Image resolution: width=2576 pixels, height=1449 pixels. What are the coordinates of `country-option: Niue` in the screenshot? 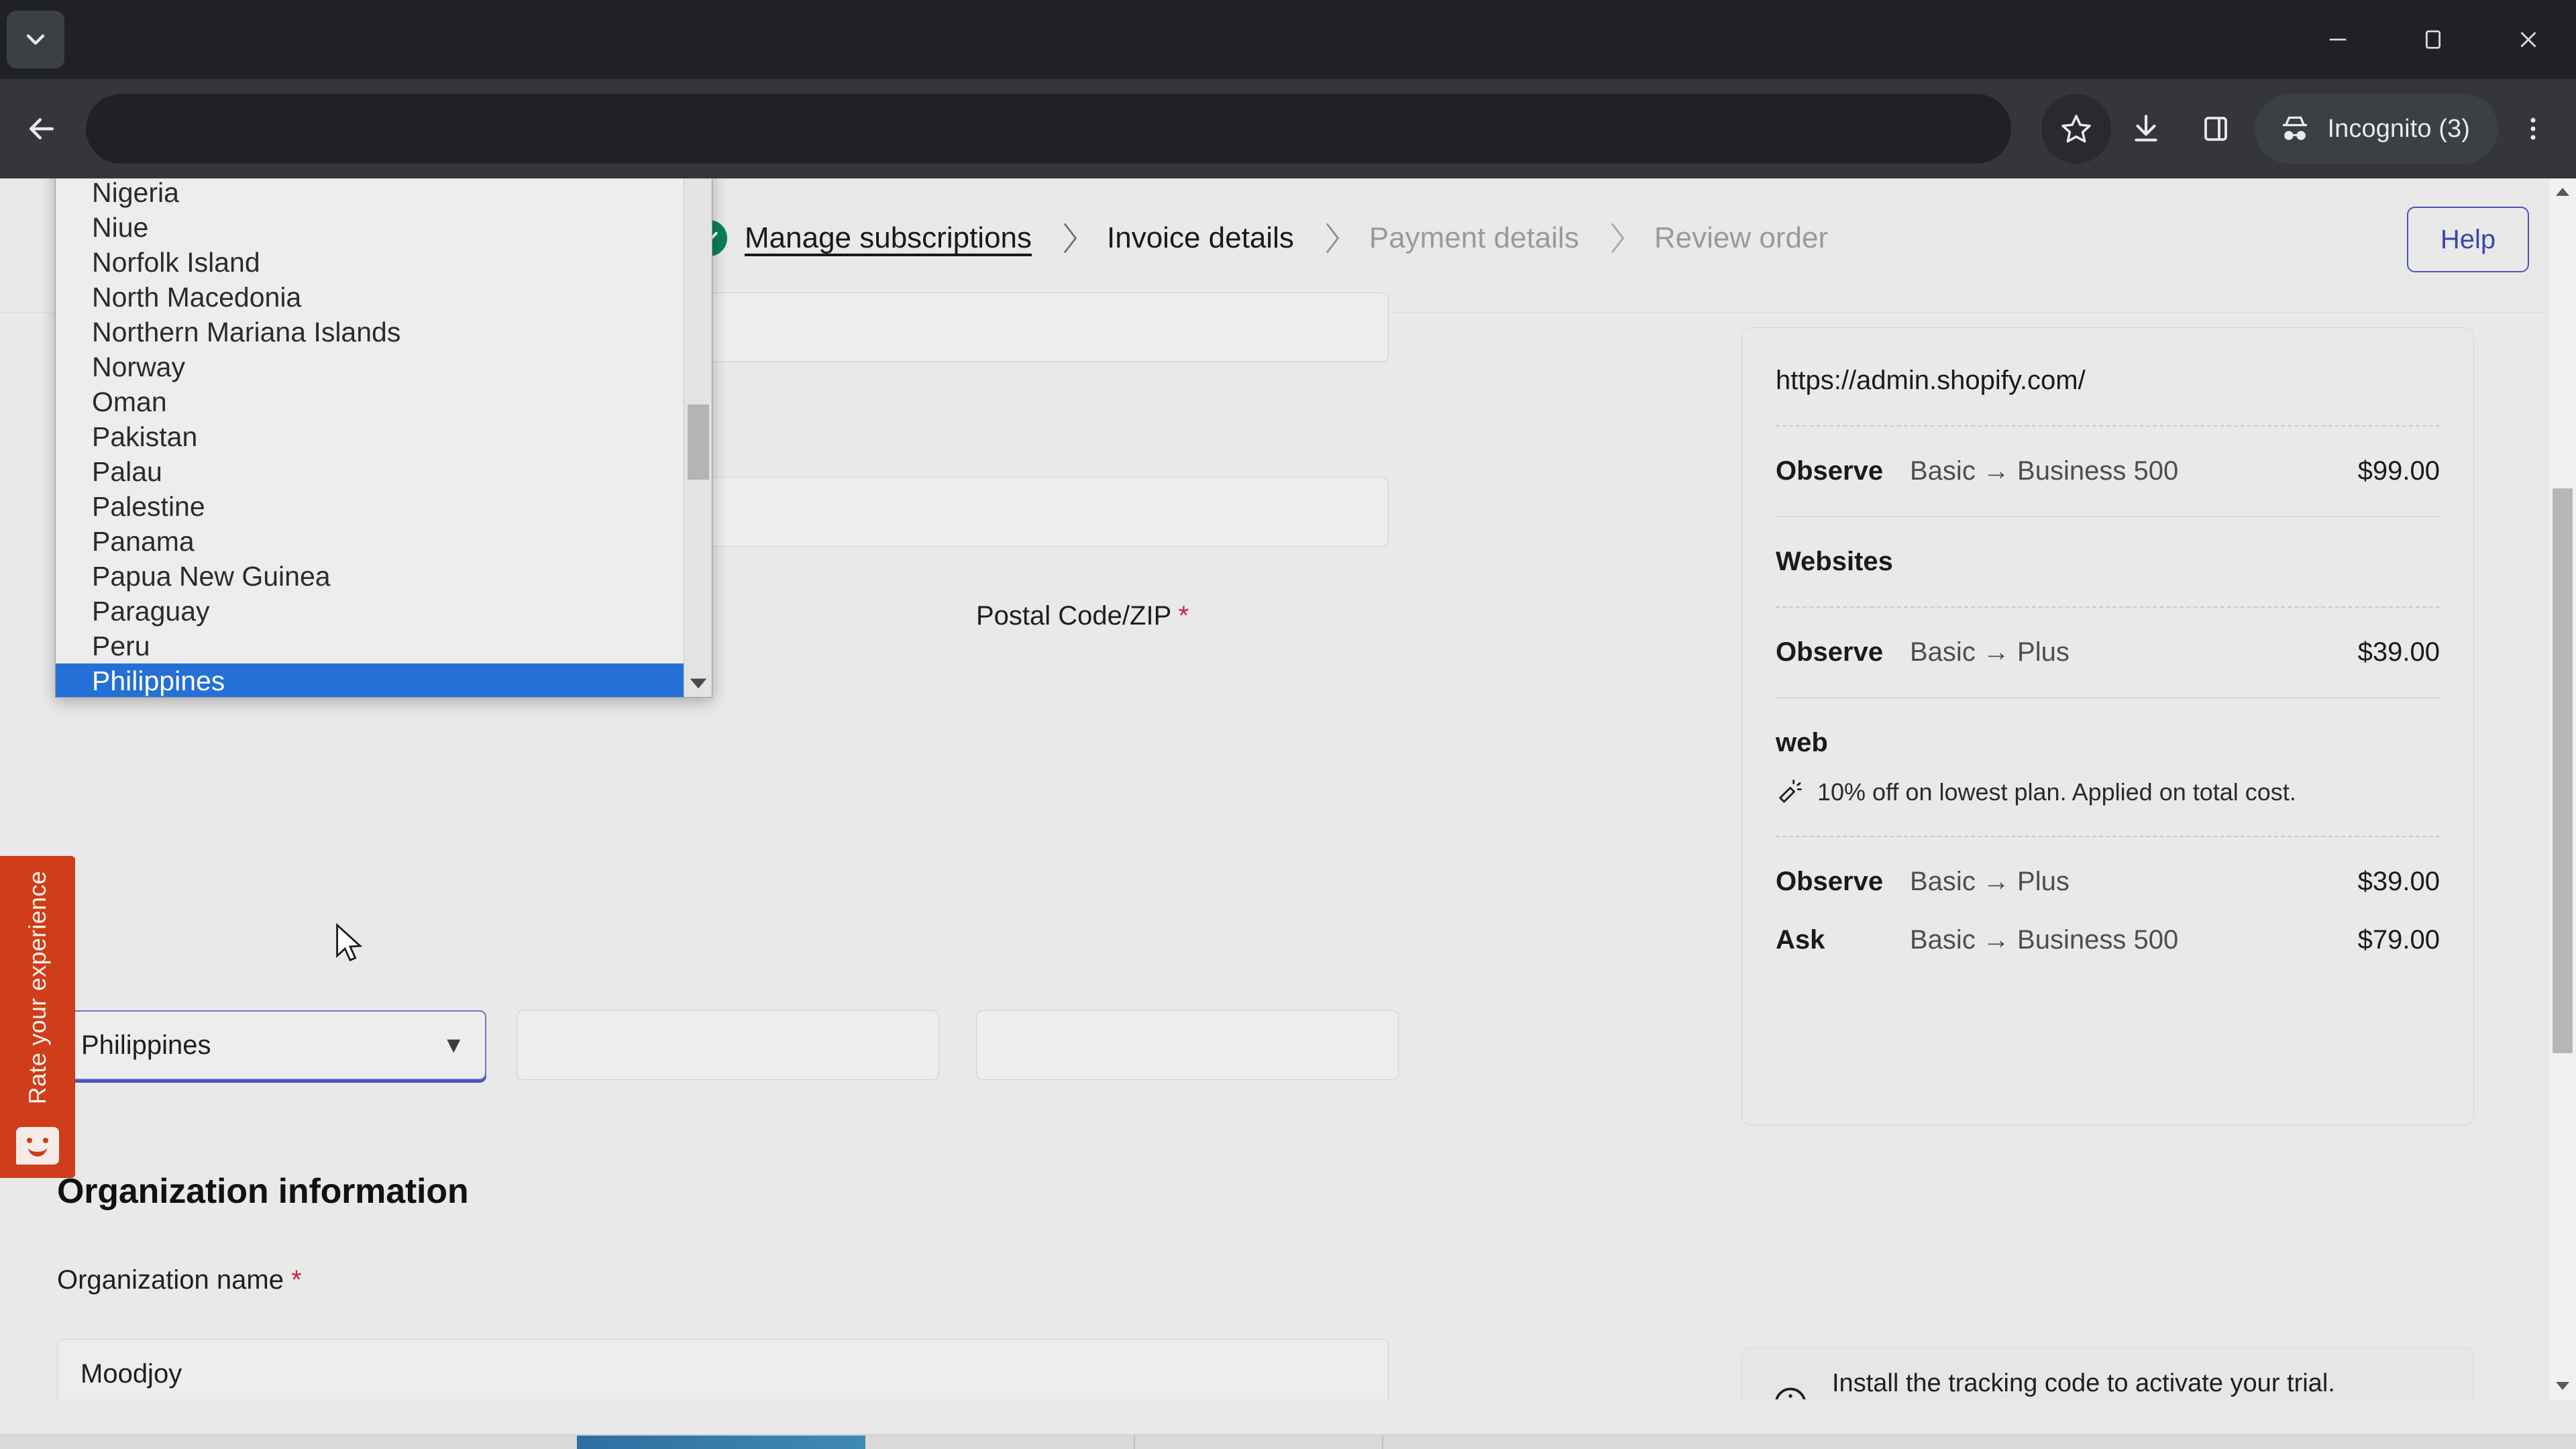 It's located at (370, 227).